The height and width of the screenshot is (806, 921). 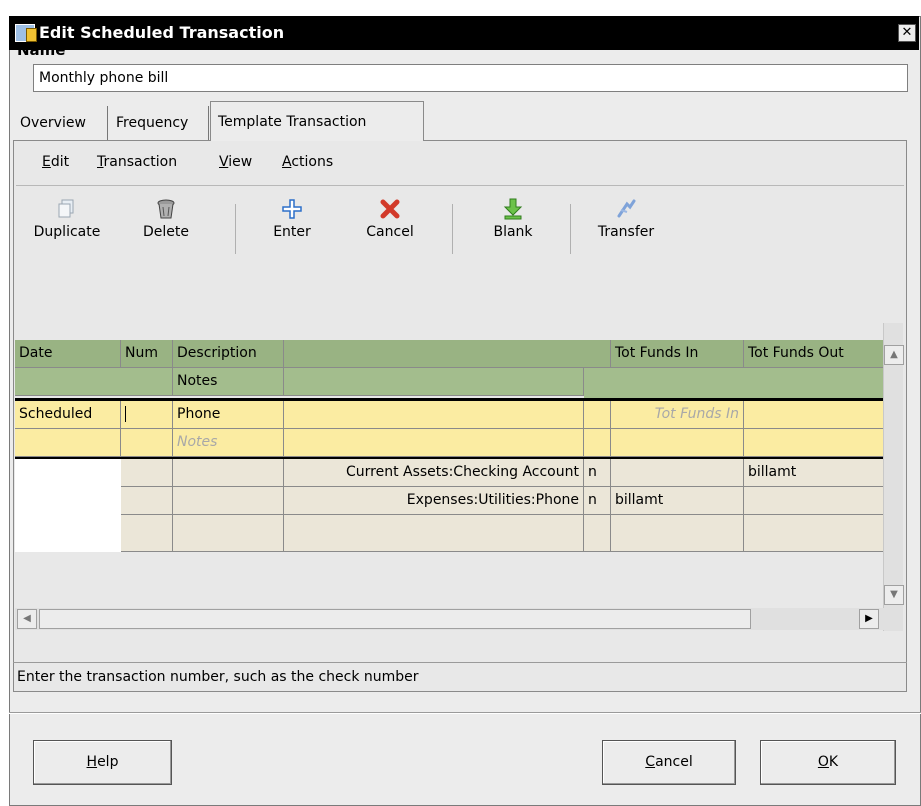 What do you see at coordinates (813, 354) in the screenshot?
I see `header-tot-funds-out: Tot Funds Out` at bounding box center [813, 354].